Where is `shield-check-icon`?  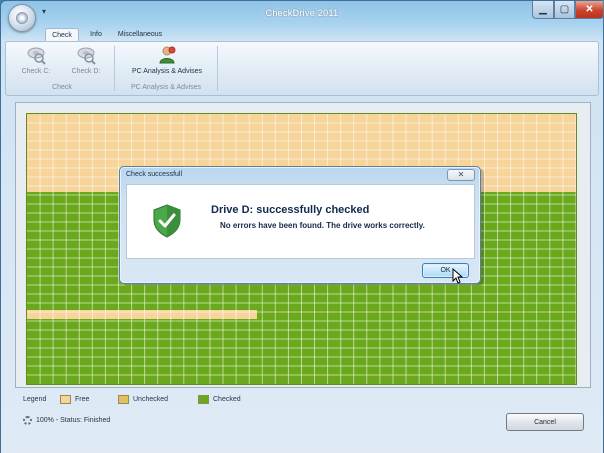 shield-check-icon is located at coordinates (167, 221).